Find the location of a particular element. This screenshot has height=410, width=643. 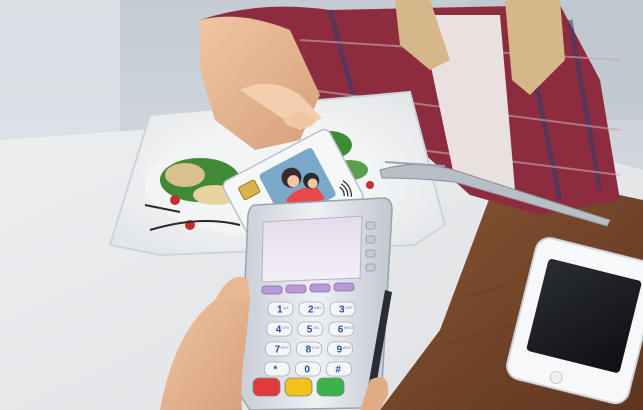

keypad-key-1: 1 QZ is located at coordinates (280, 309).